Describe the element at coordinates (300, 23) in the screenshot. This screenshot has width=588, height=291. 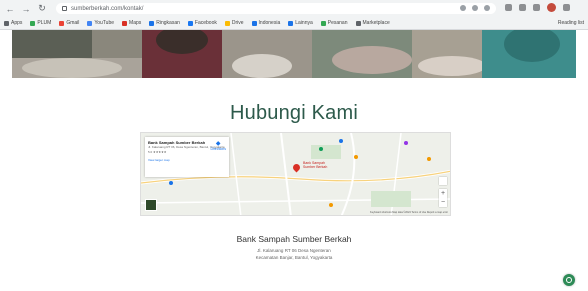
I see `bookmark-item: Lainnya` at that location.